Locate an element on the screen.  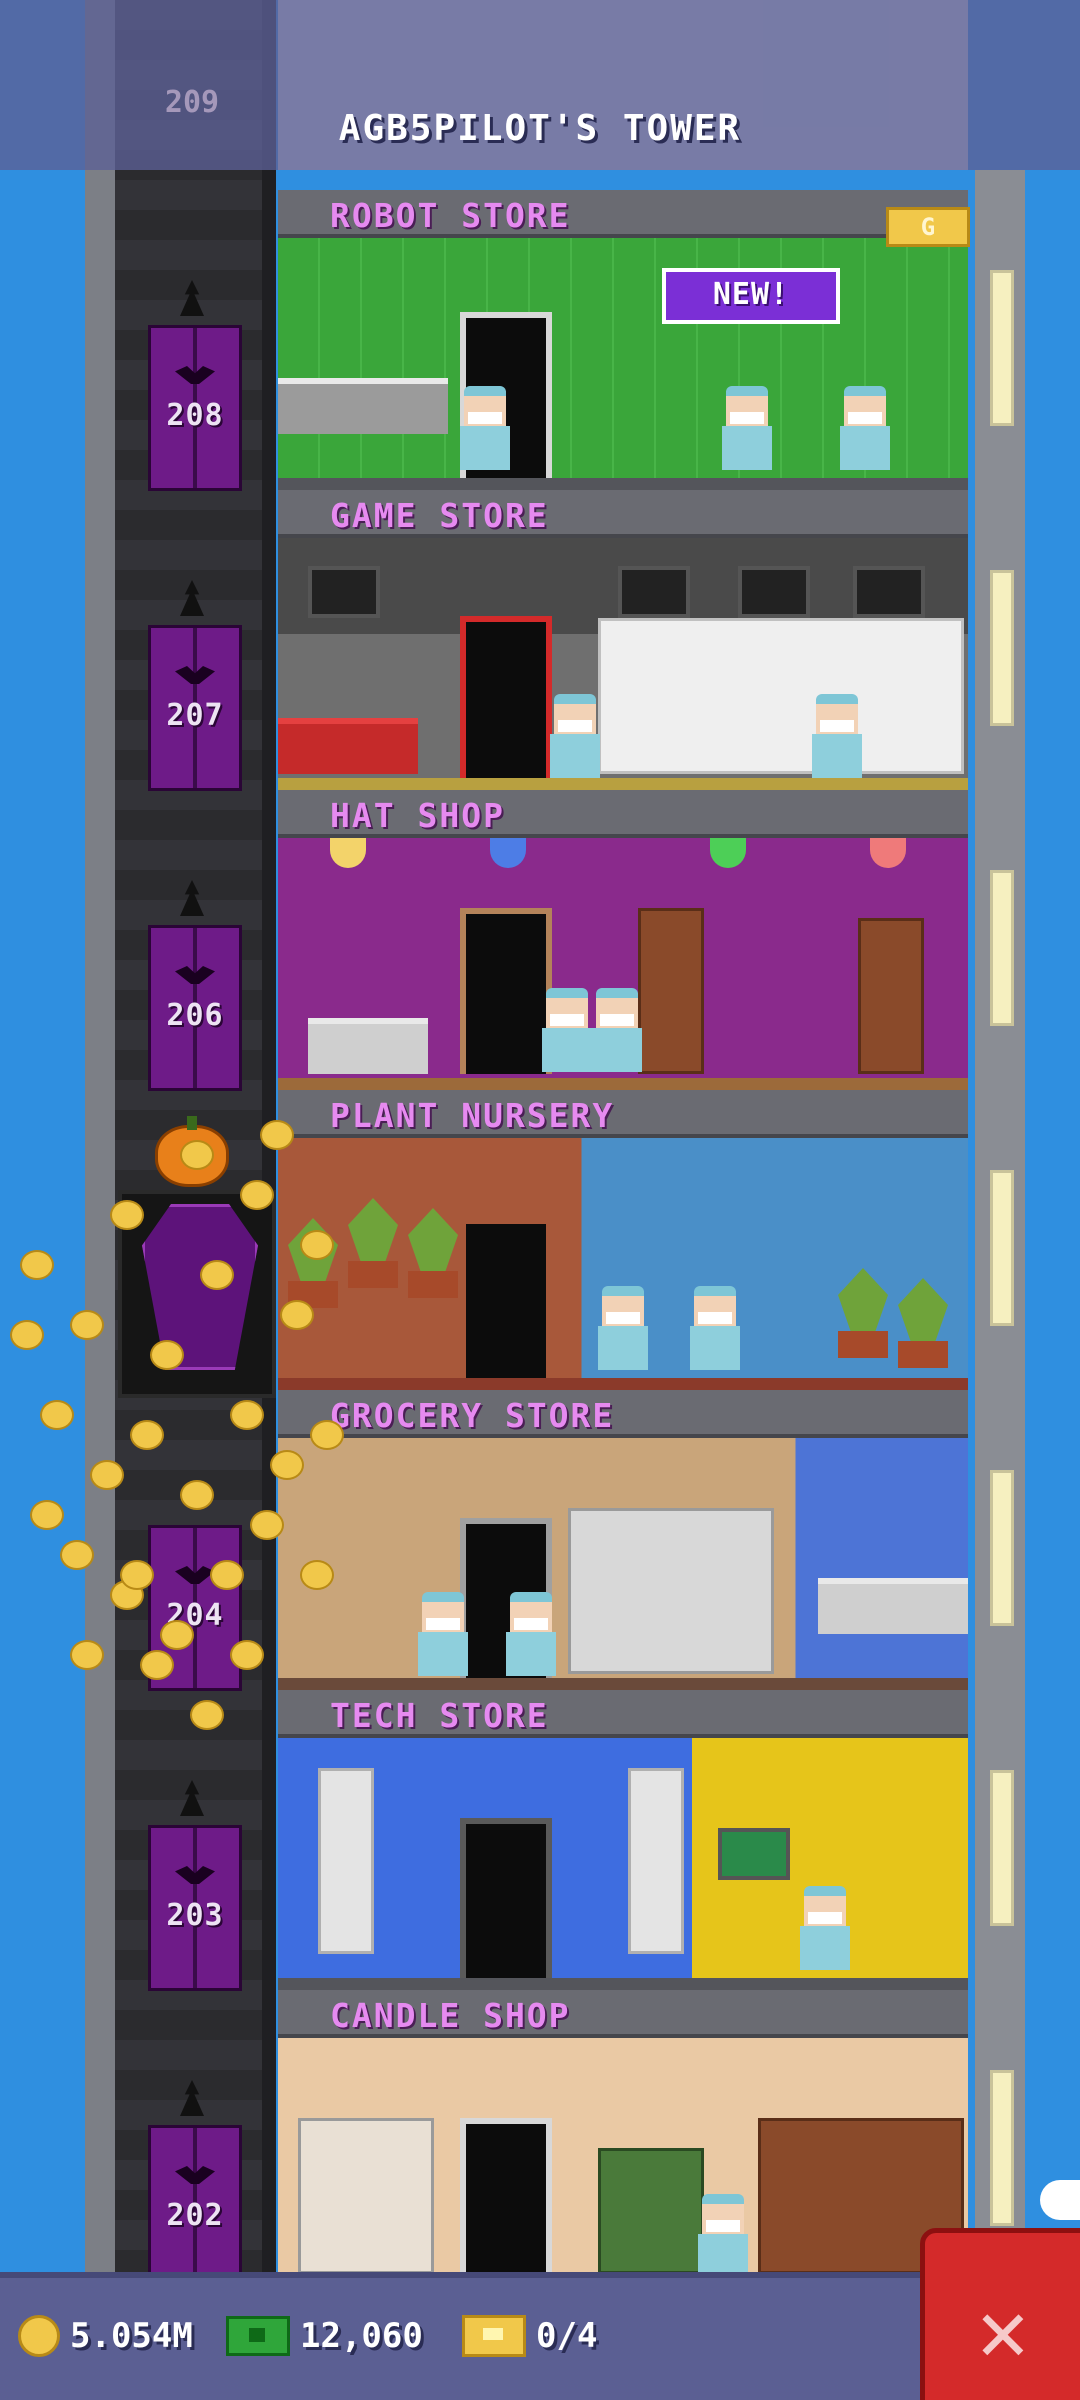
candle-display is located at coordinates (651, 2211).